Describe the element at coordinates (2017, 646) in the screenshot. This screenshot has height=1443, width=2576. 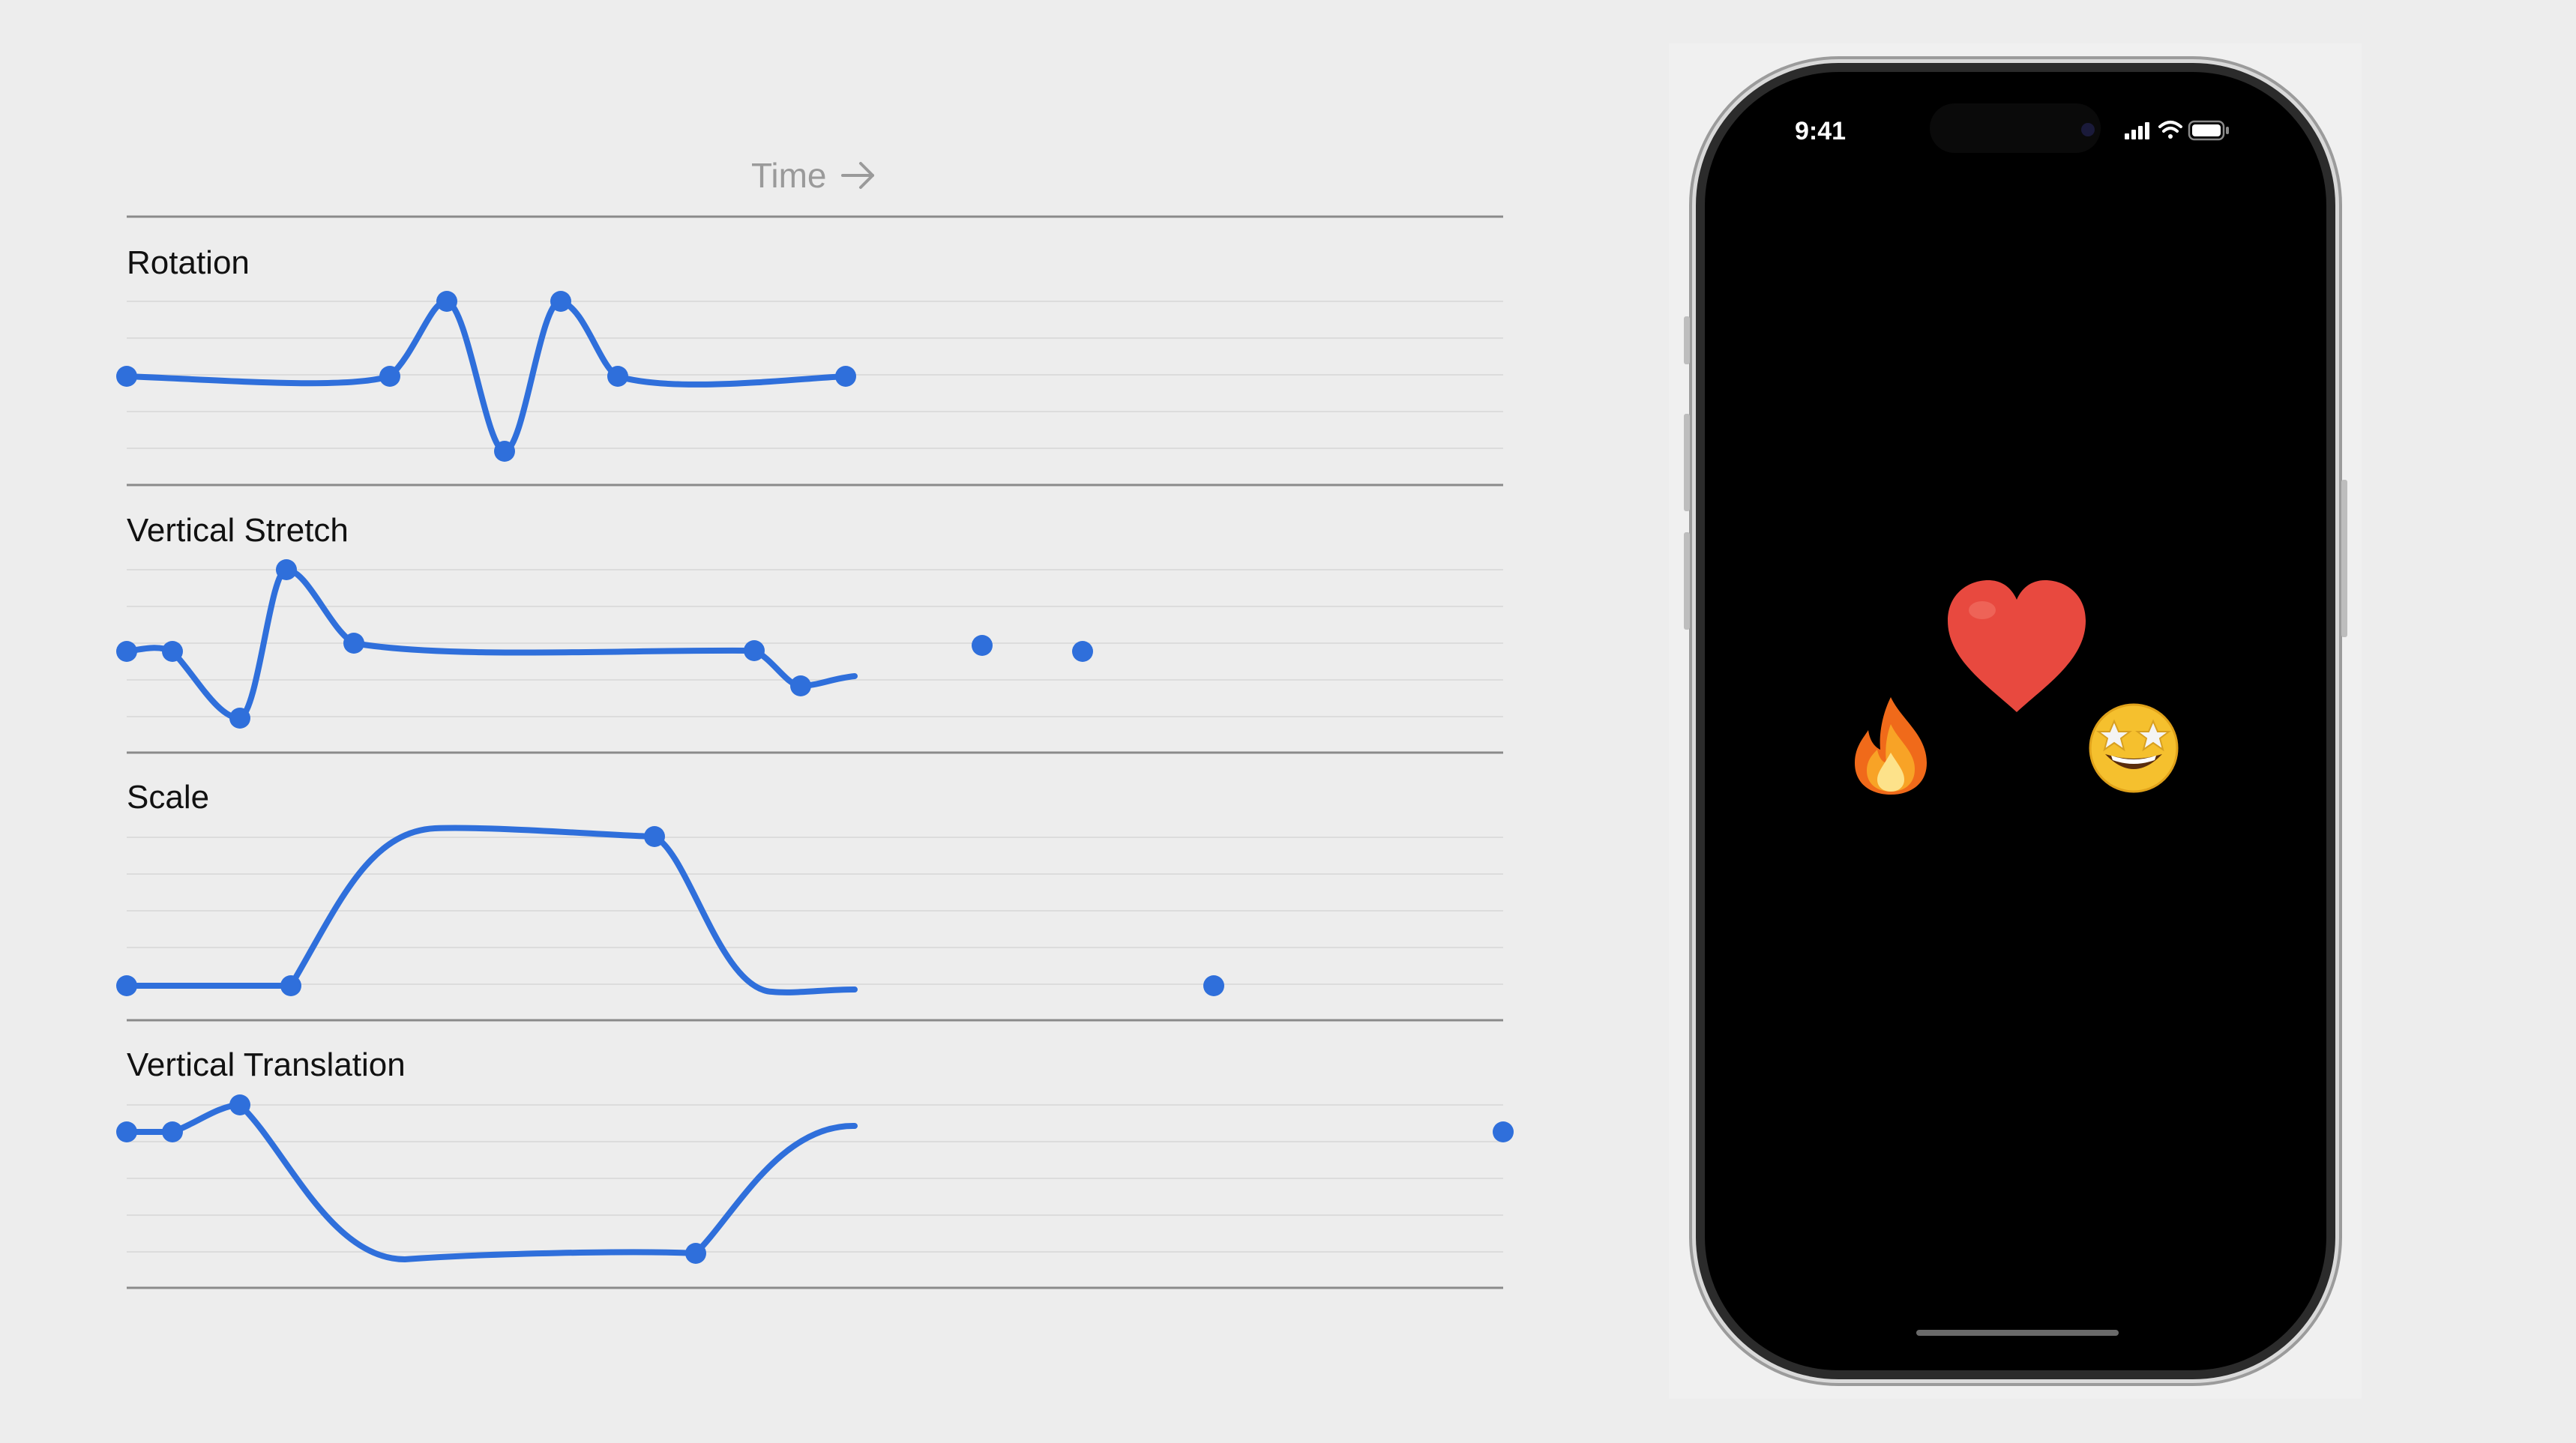
I see `heart-emoji` at that location.